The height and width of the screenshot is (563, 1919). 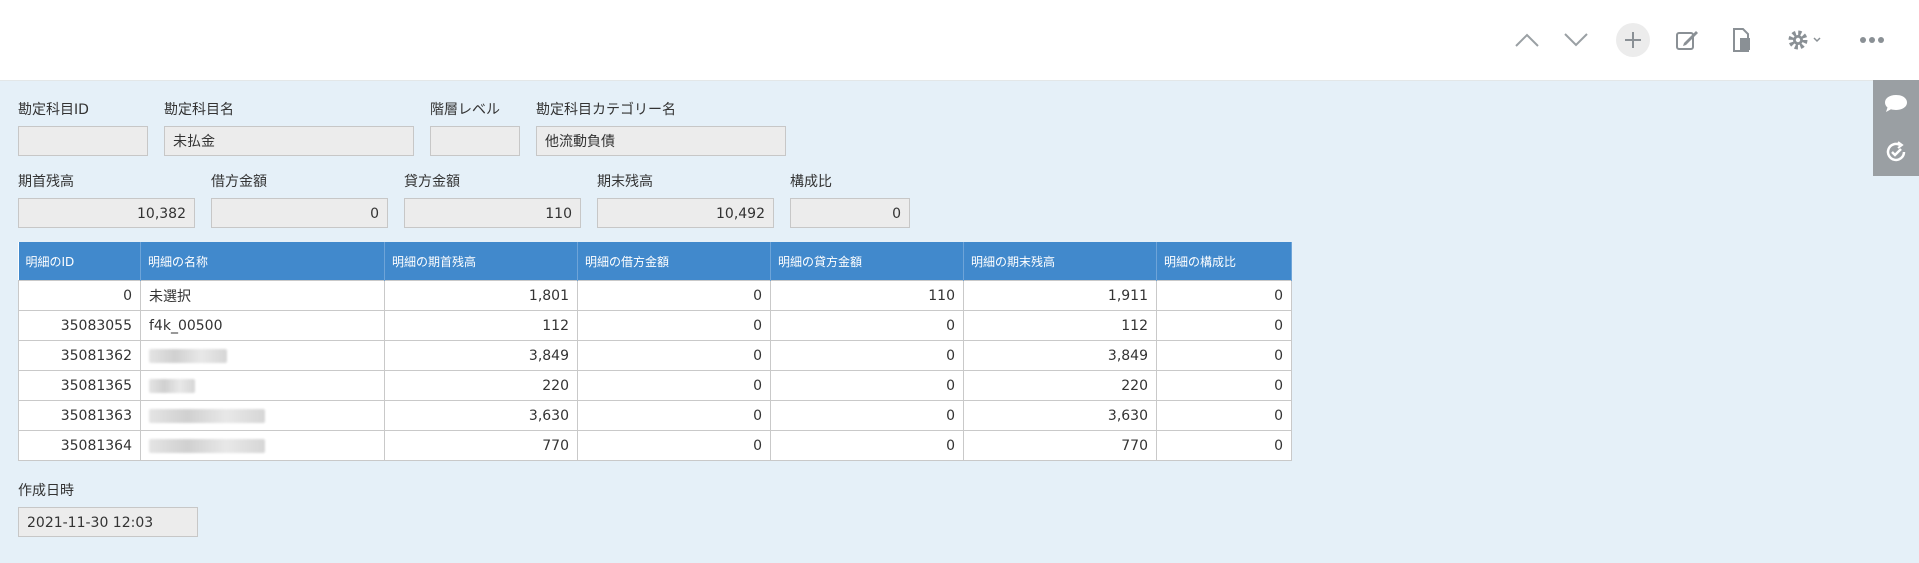 I want to click on table-row: 0 未選択 1,801 0 110 1,911 0, so click(x=655, y=295).